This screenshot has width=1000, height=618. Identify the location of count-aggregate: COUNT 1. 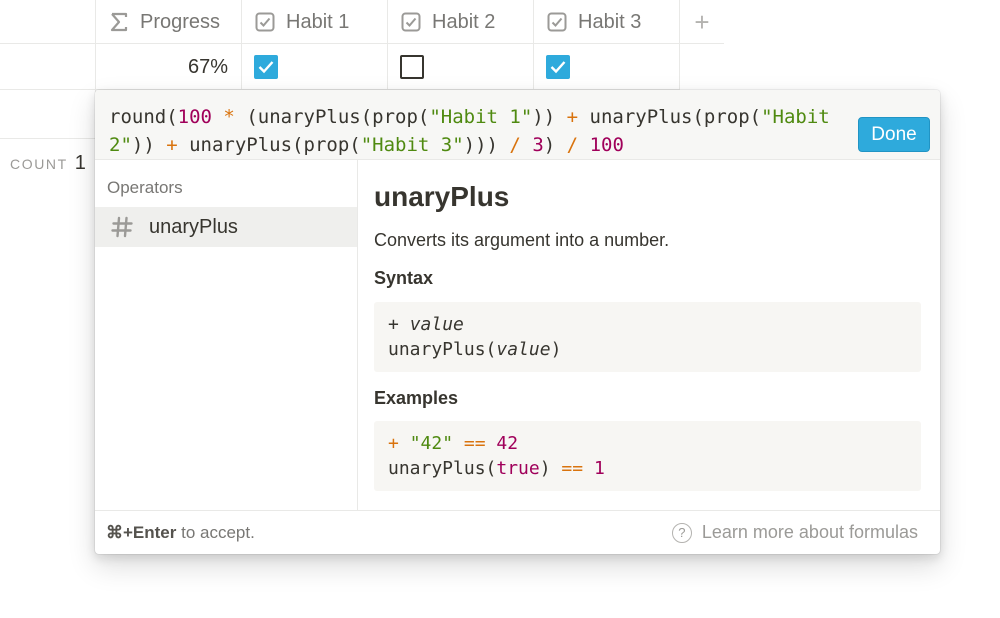
(48, 163).